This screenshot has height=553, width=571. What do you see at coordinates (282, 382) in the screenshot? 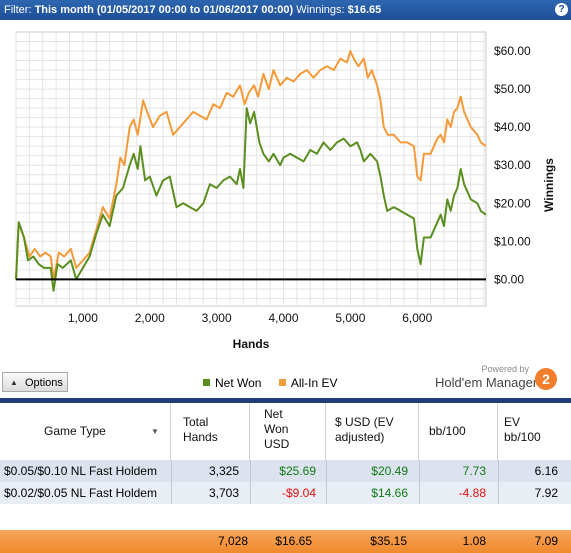
I see `legend-swatch-all-in-ev` at bounding box center [282, 382].